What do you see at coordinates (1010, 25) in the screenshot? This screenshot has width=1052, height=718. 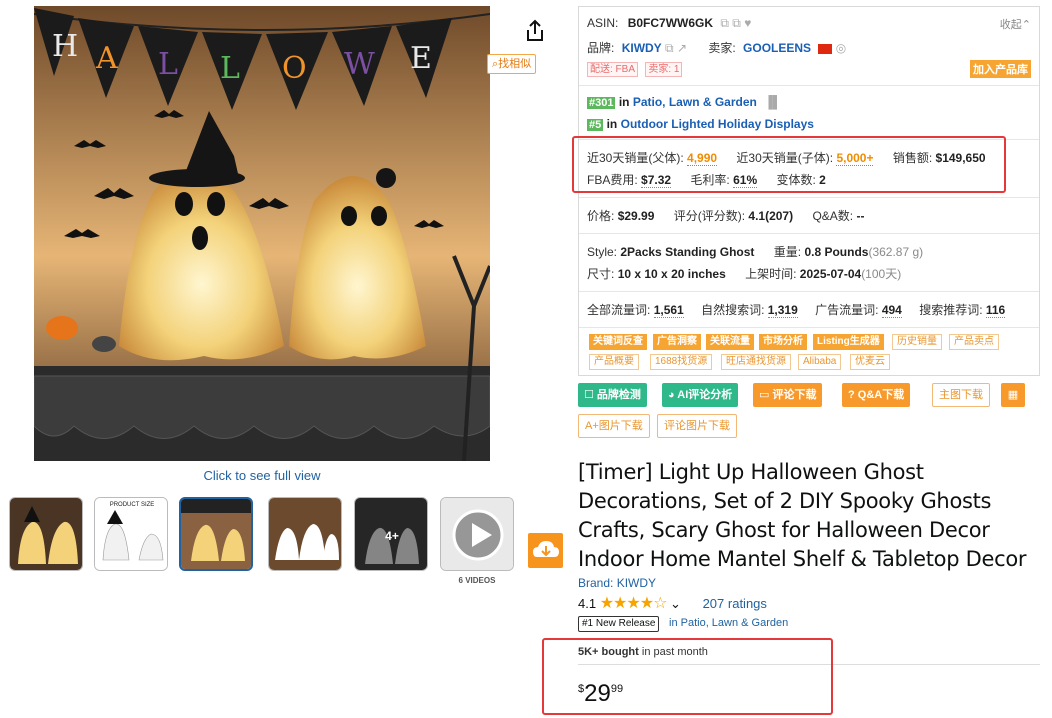 I see `collapse-label: 收起` at bounding box center [1010, 25].